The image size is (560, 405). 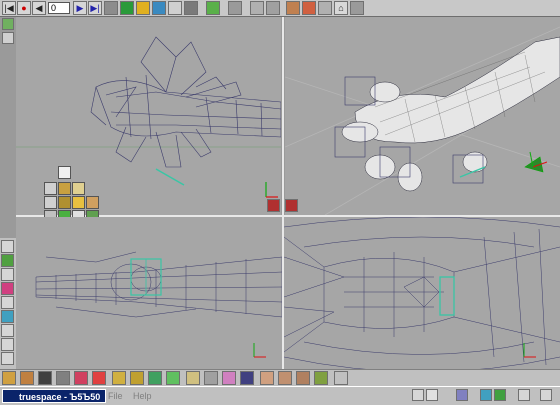 What do you see at coordinates (213, 8) in the screenshot?
I see `rotate-icon` at bounding box center [213, 8].